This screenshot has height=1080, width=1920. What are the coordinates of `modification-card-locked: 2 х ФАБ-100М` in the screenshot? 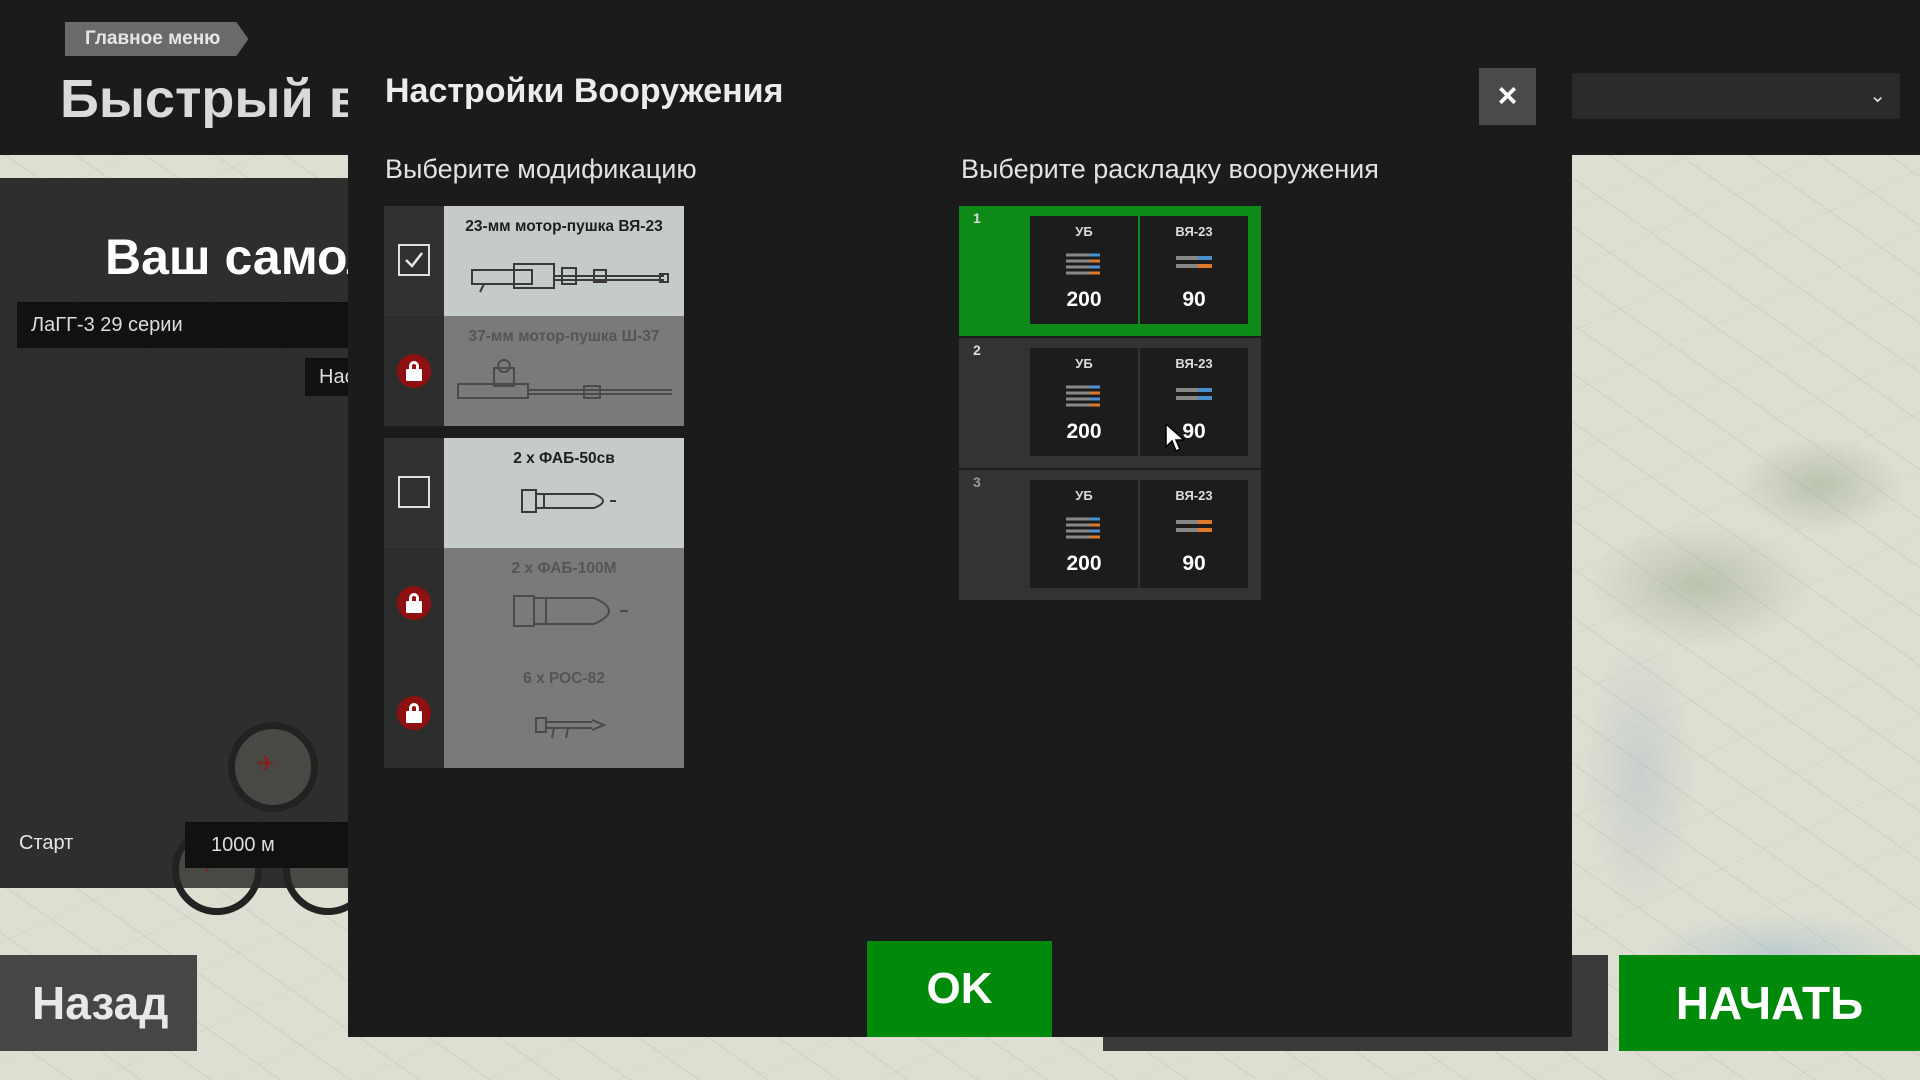 It's located at (564, 603).